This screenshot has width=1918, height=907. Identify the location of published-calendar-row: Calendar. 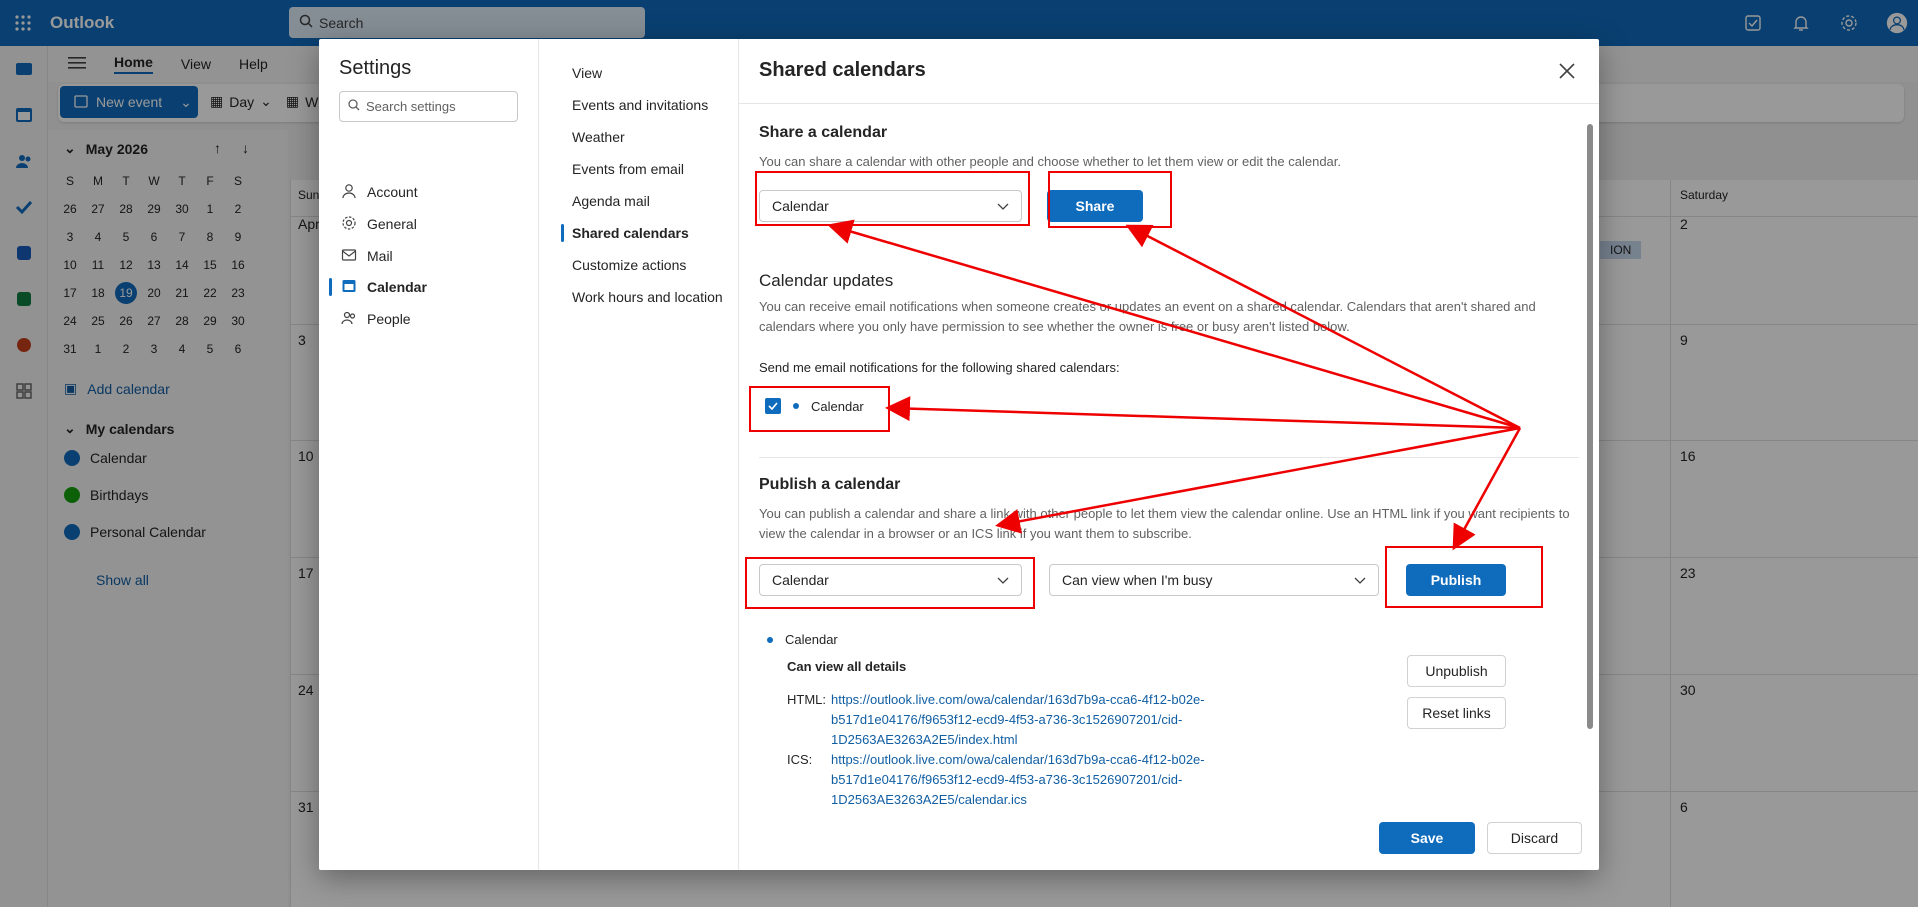
(802, 639).